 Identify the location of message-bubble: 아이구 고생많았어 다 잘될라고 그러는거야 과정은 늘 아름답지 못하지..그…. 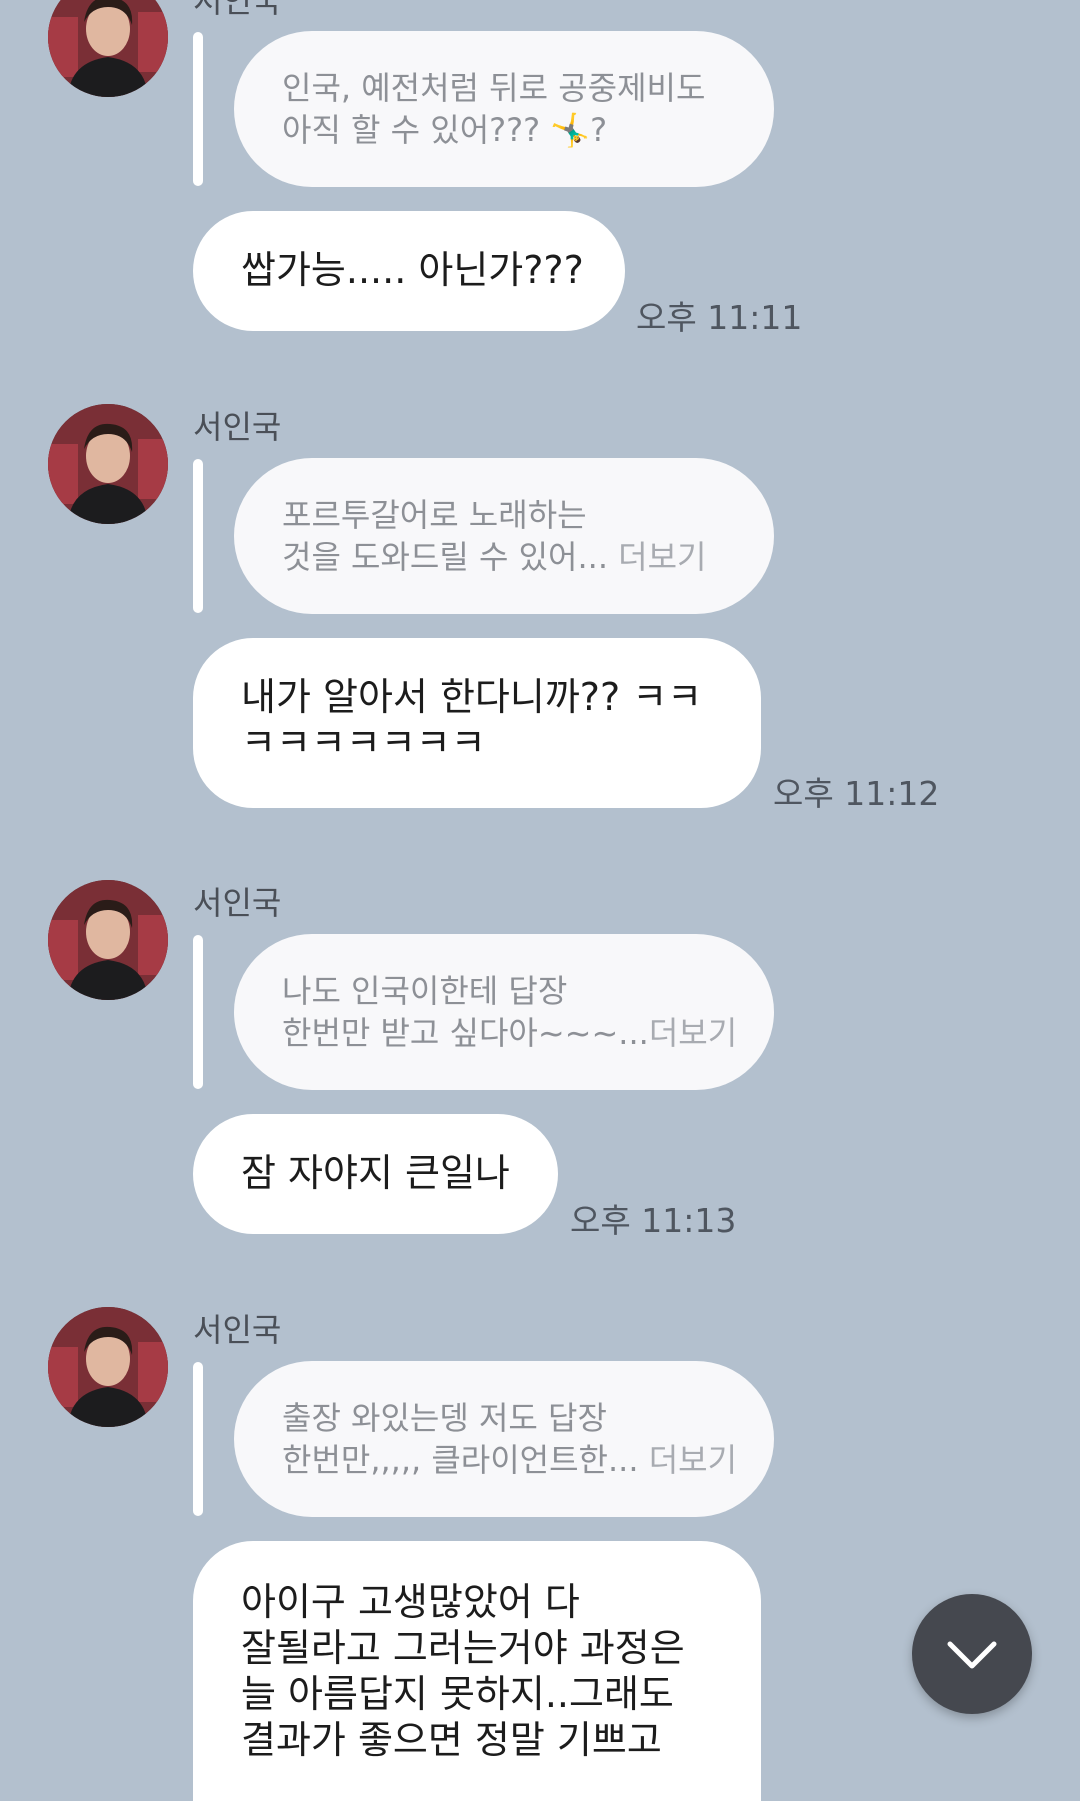
(477, 1671).